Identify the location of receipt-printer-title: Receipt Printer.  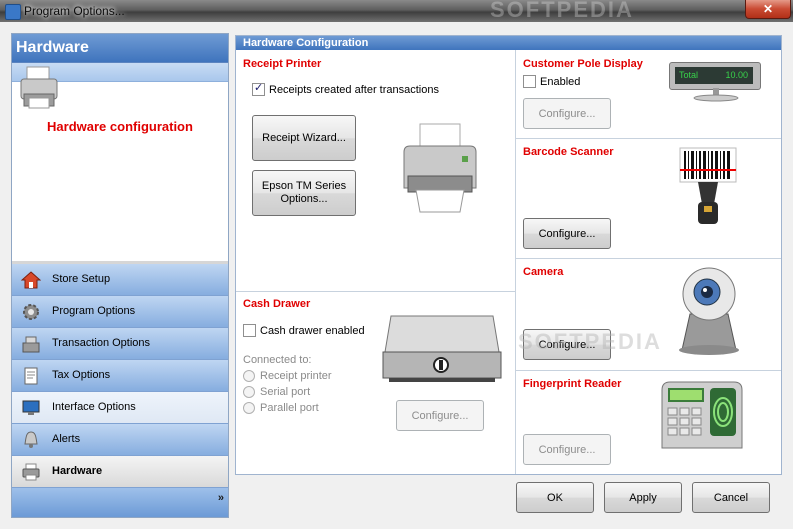
(282, 64).